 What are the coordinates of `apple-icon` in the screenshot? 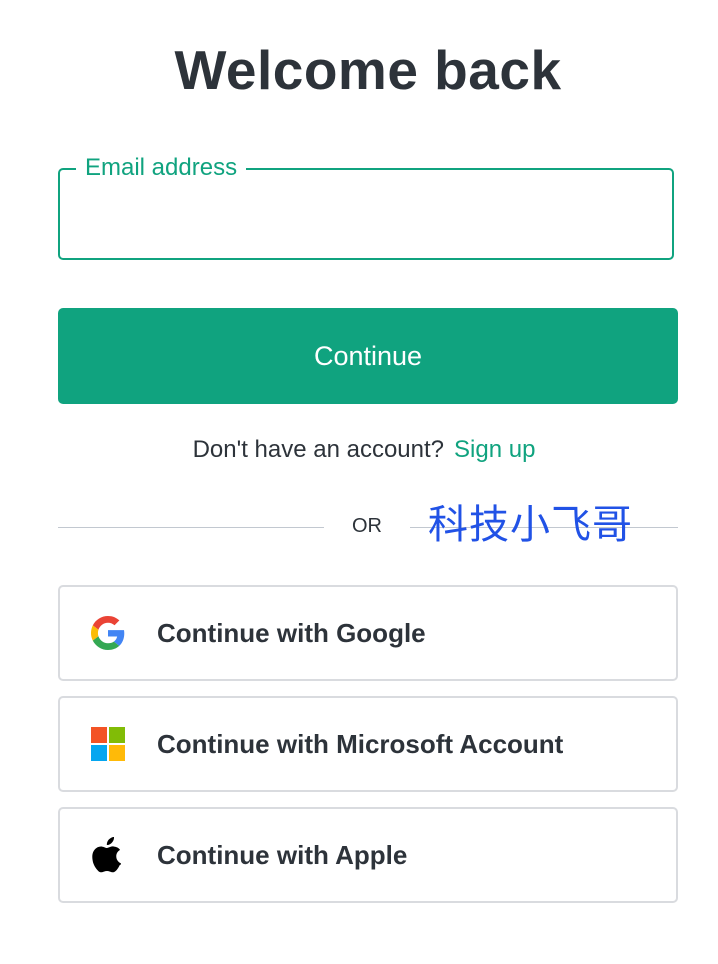 It's located at (108, 855).